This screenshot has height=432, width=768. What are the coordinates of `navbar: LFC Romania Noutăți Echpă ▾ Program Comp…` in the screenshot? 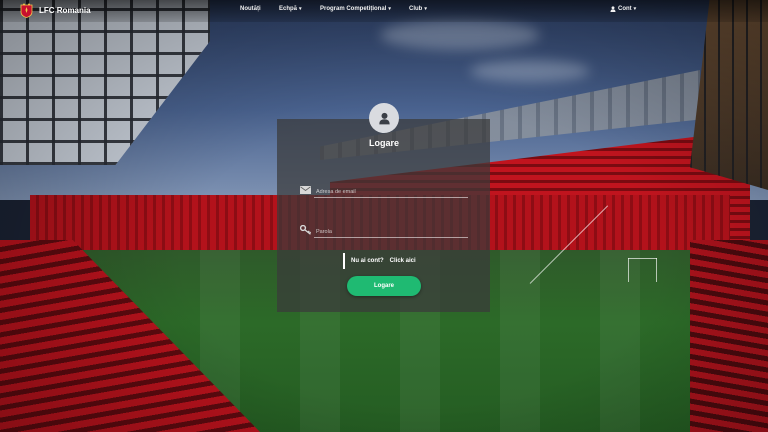 It's located at (384, 11).